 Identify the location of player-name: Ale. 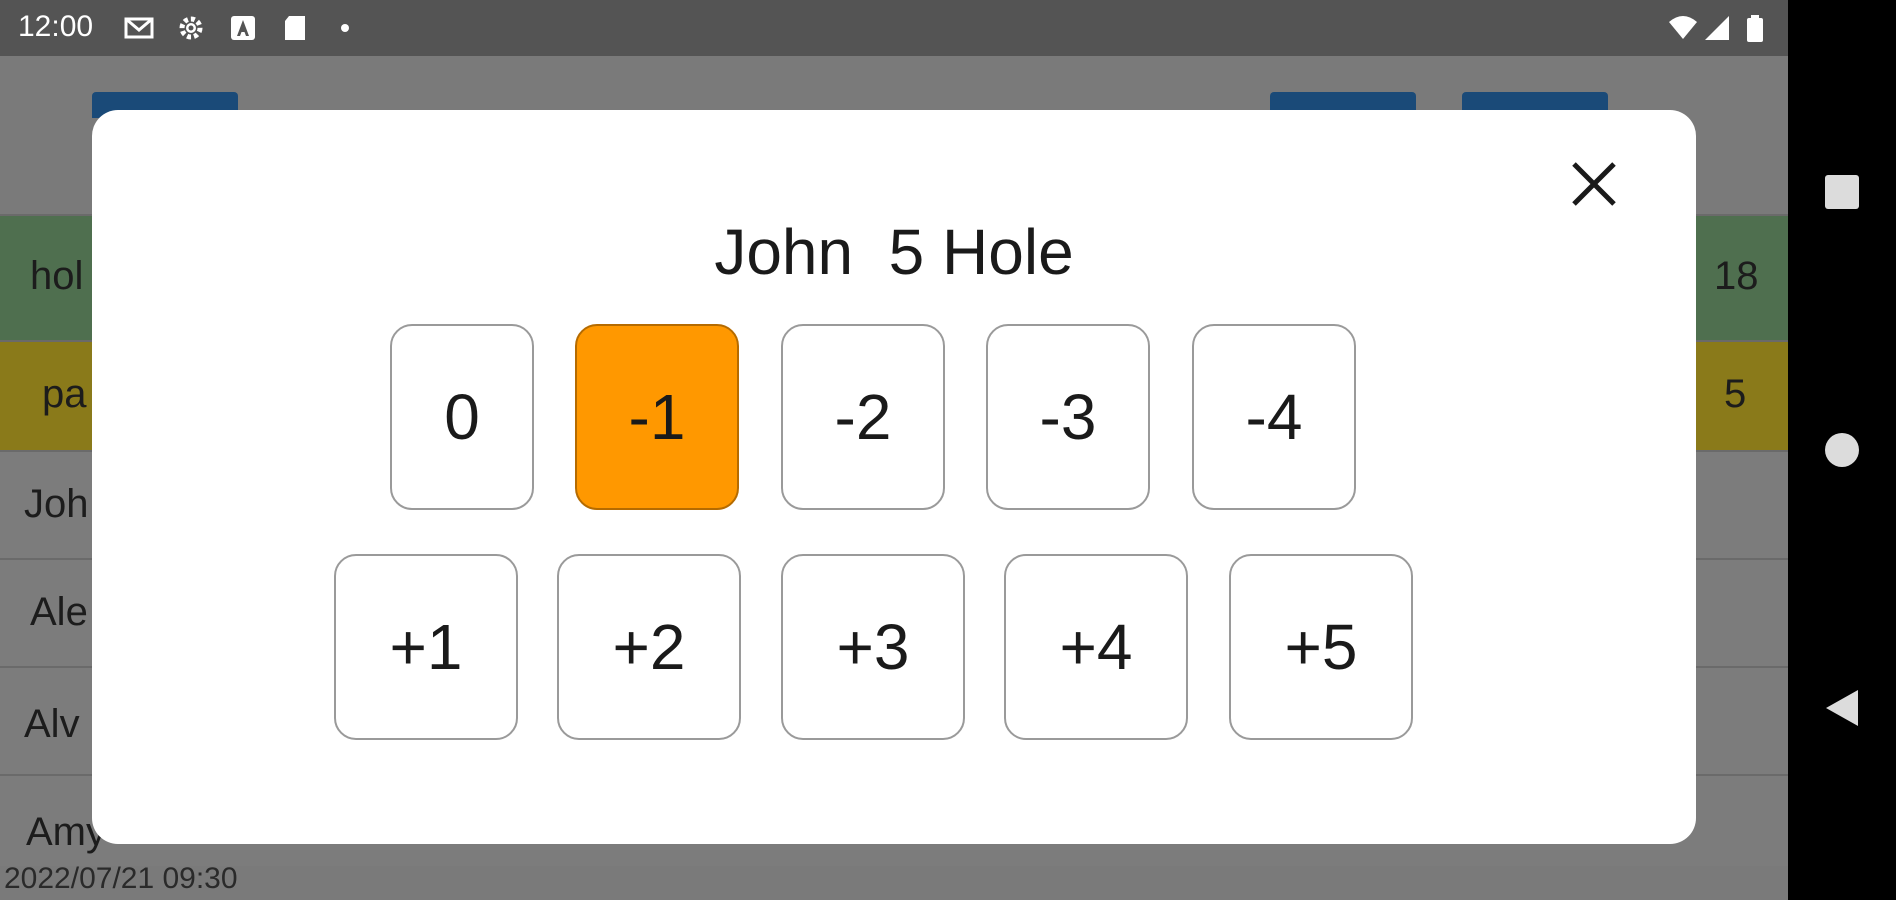
(59, 612).